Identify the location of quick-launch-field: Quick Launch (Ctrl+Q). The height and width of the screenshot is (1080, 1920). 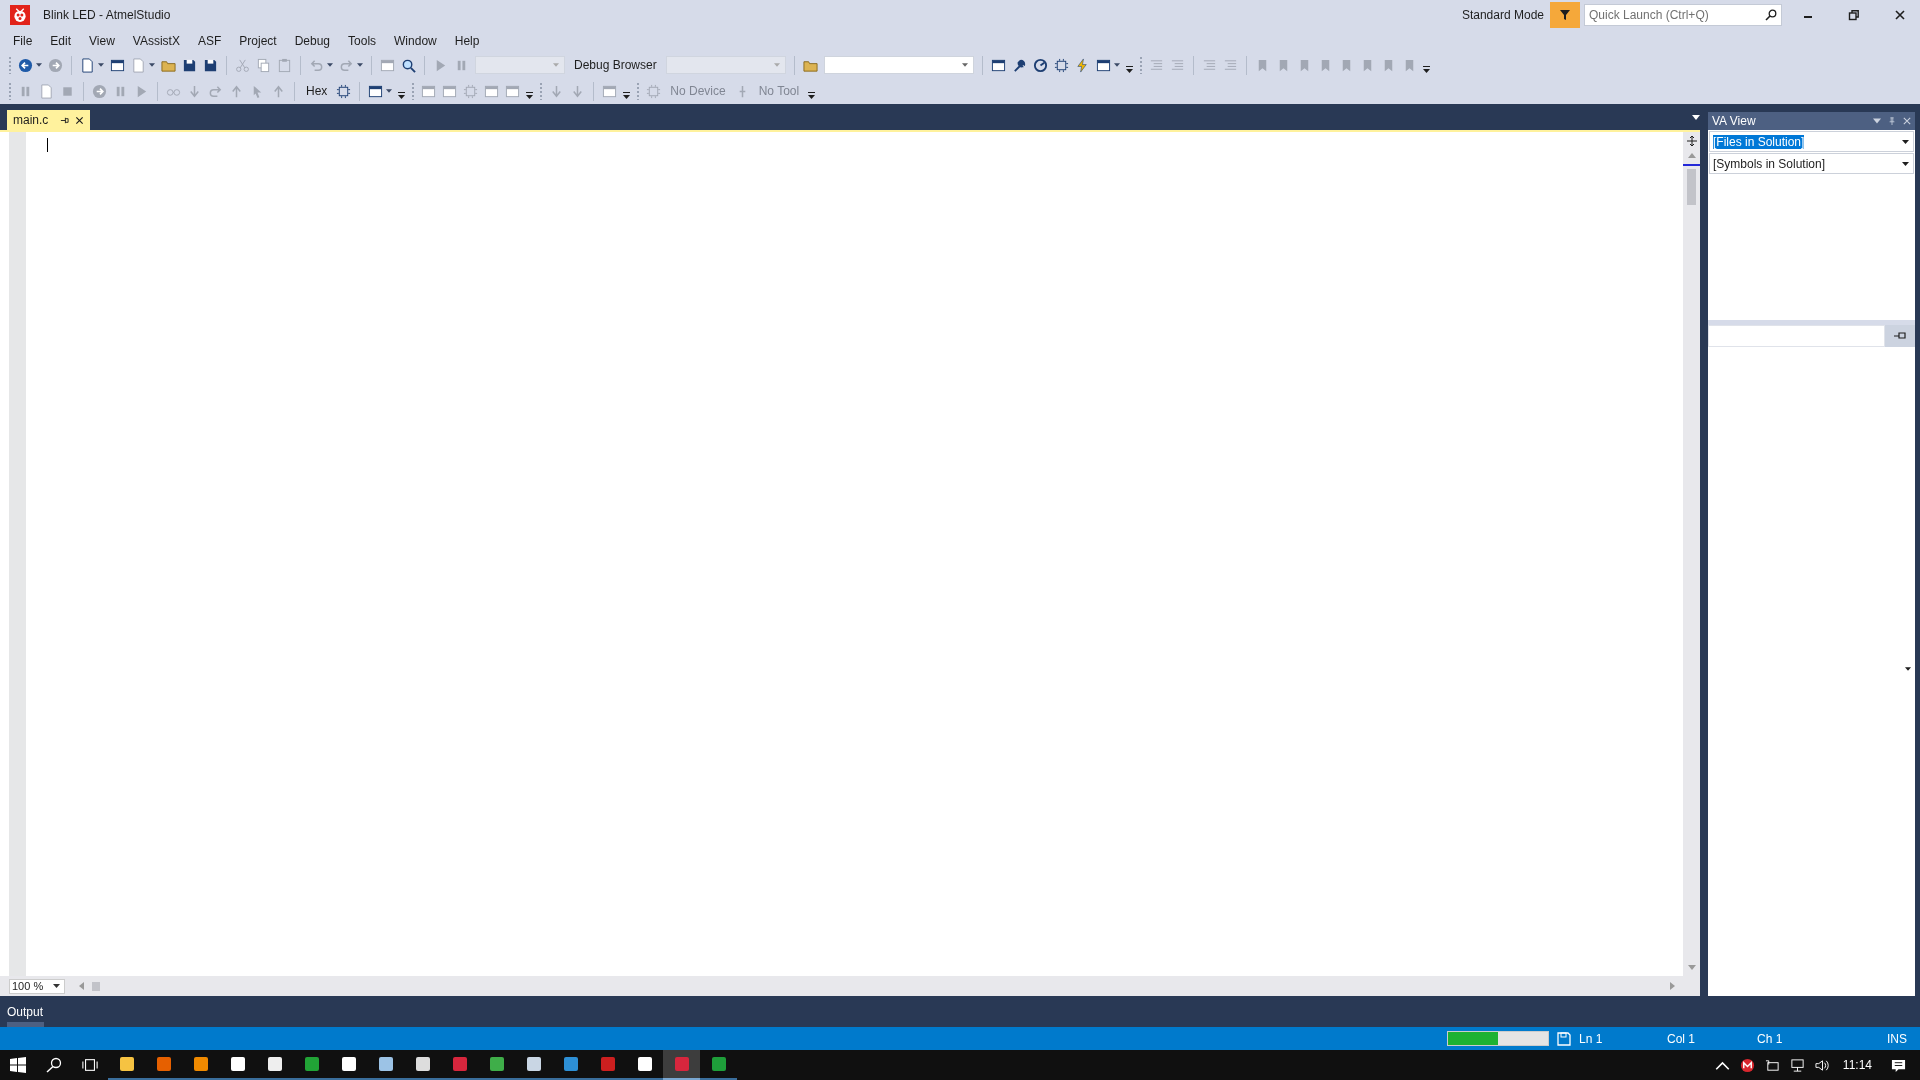
(1683, 15).